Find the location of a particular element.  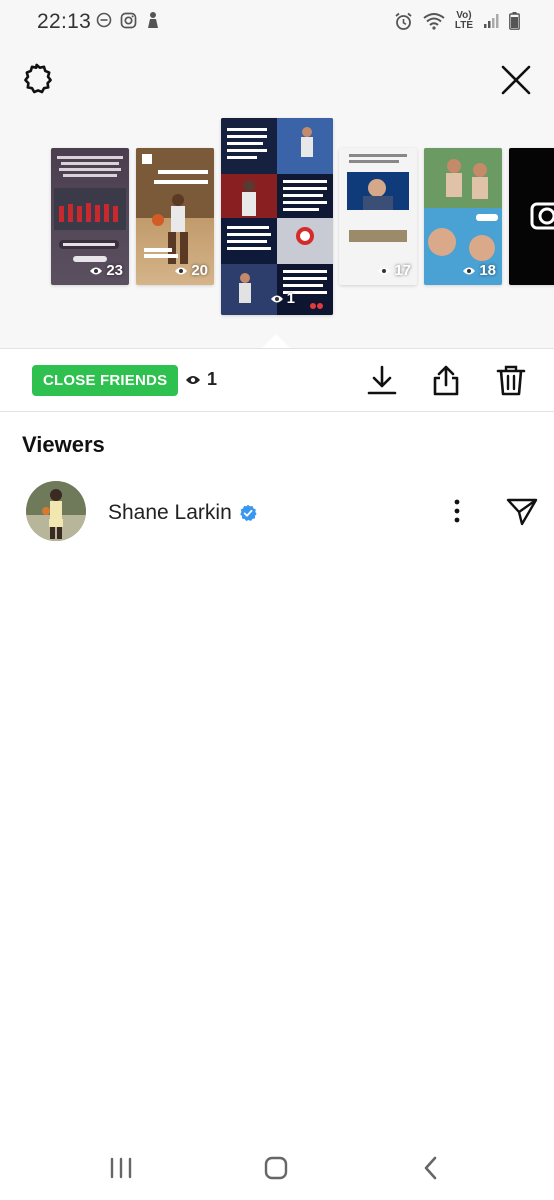

selected-story-pointer is located at coordinates (276, 341).